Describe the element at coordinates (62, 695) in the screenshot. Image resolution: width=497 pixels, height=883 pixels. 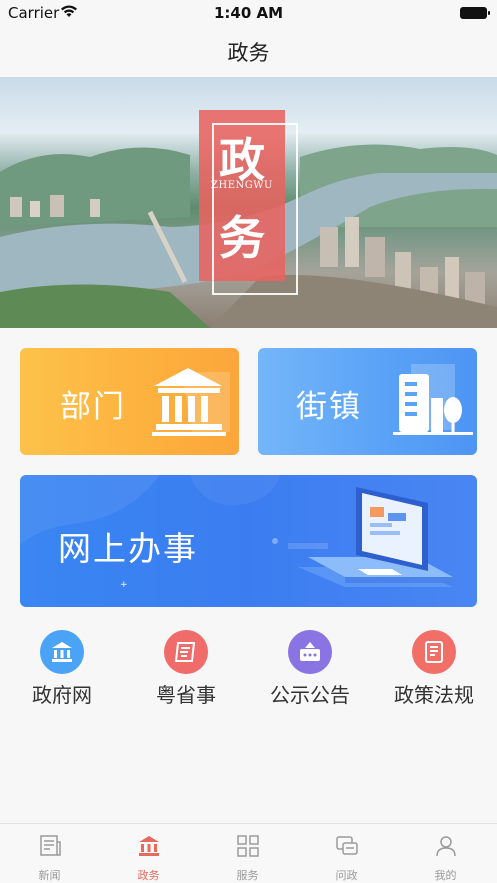
I see `quick-link-label: 政府网` at that location.